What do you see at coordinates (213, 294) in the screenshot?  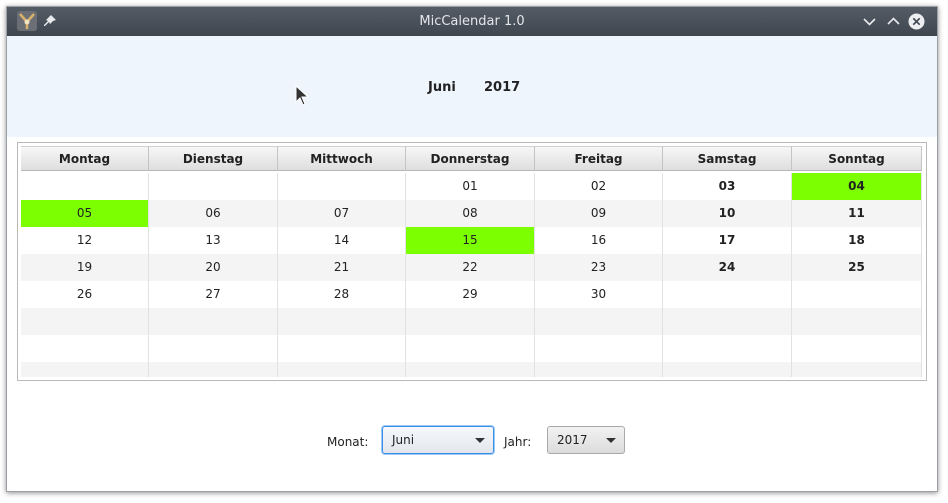 I see `day-cell: 27` at bounding box center [213, 294].